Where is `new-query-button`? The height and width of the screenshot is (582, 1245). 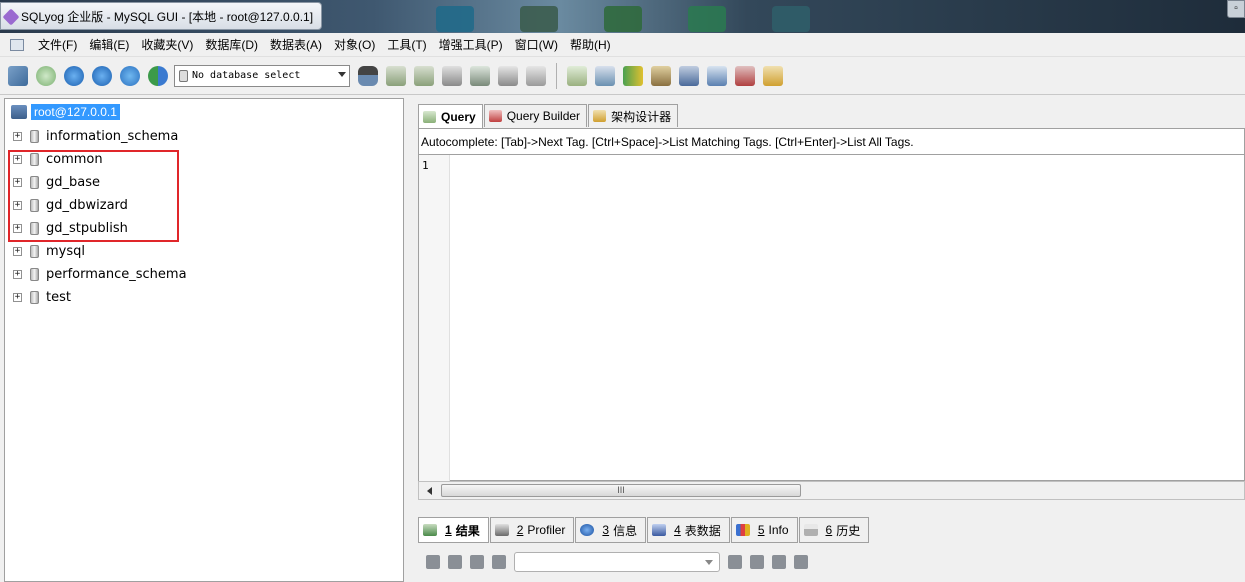 new-query-button is located at coordinates (46, 76).